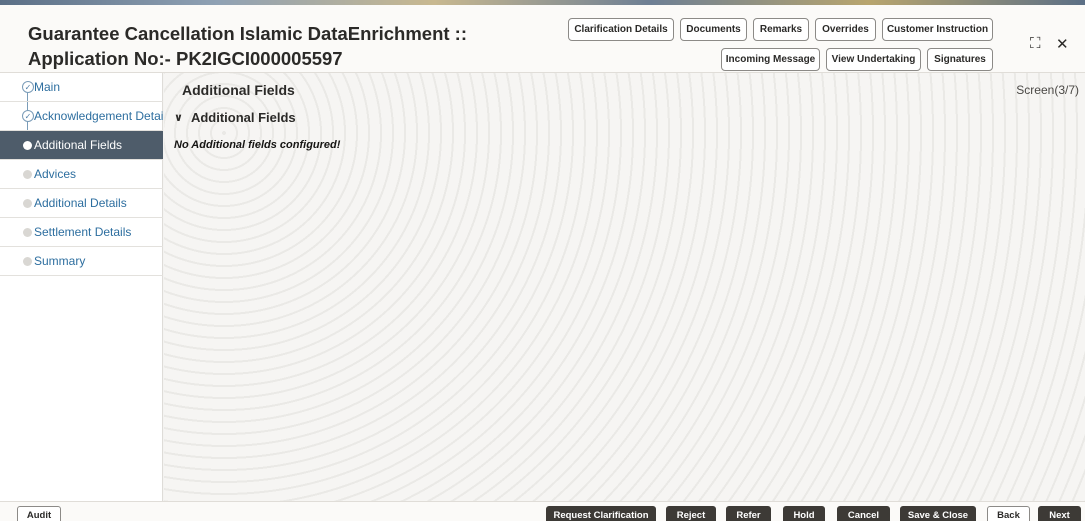 This screenshot has height=521, width=1085. Describe the element at coordinates (713, 29) in the screenshot. I see `documents-button: Documents` at that location.